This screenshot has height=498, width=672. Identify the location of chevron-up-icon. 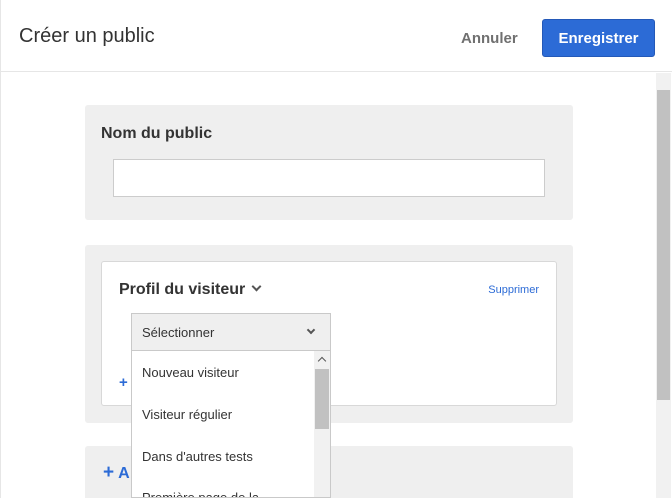
(322, 359).